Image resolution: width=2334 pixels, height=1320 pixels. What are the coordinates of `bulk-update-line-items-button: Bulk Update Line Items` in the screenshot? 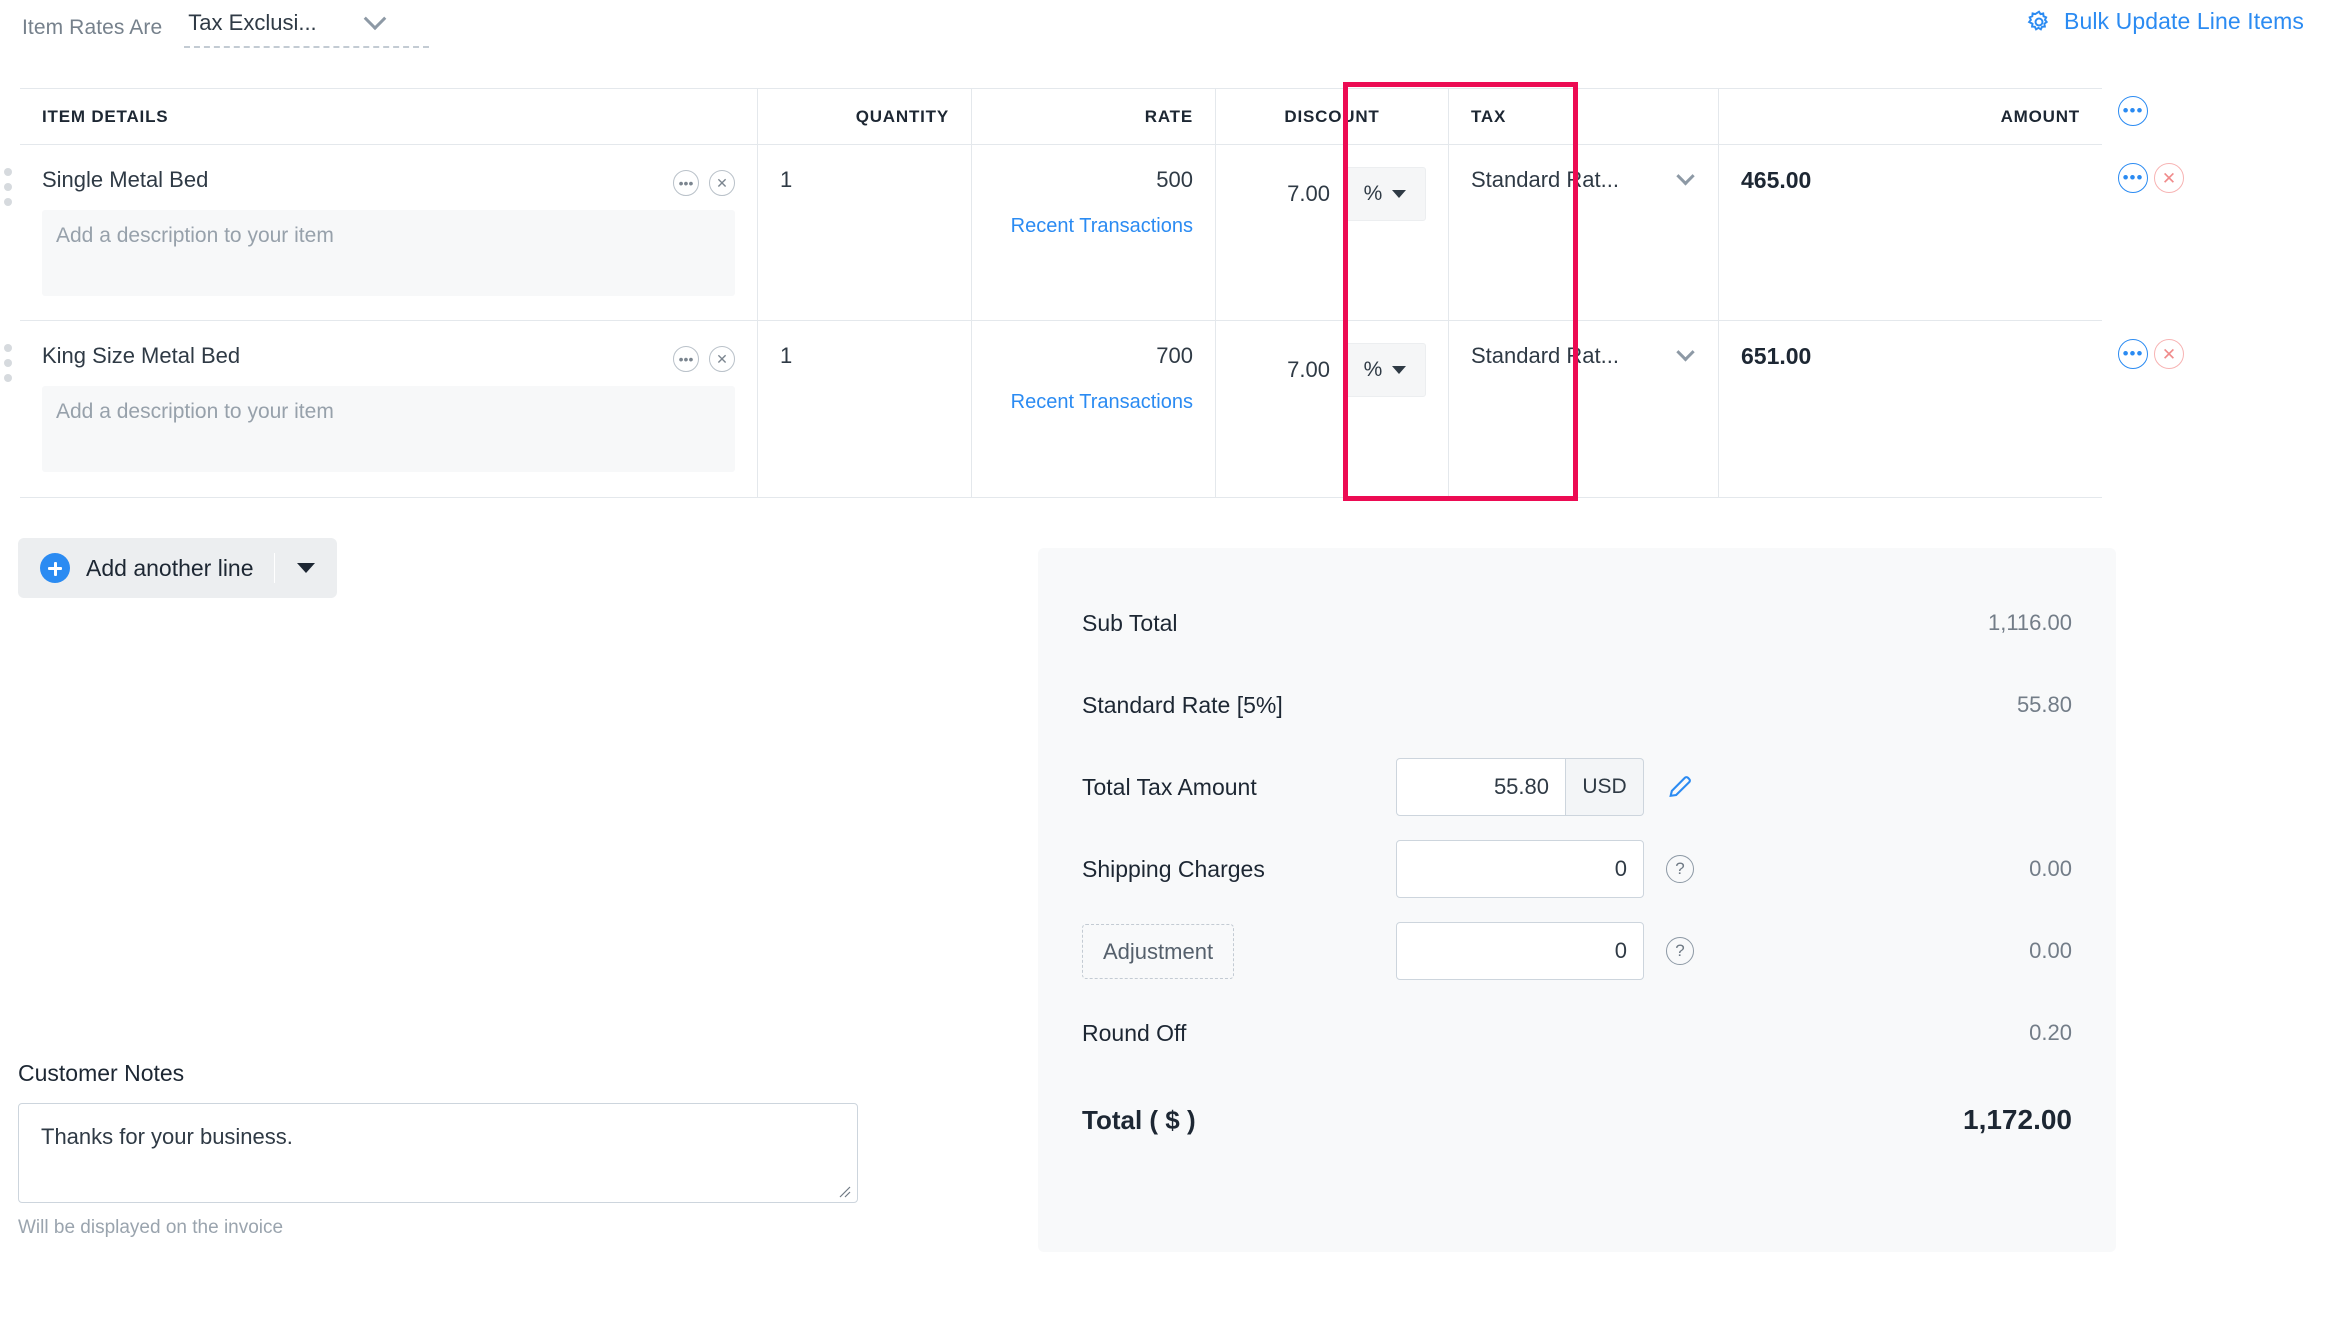 It's located at (2165, 21).